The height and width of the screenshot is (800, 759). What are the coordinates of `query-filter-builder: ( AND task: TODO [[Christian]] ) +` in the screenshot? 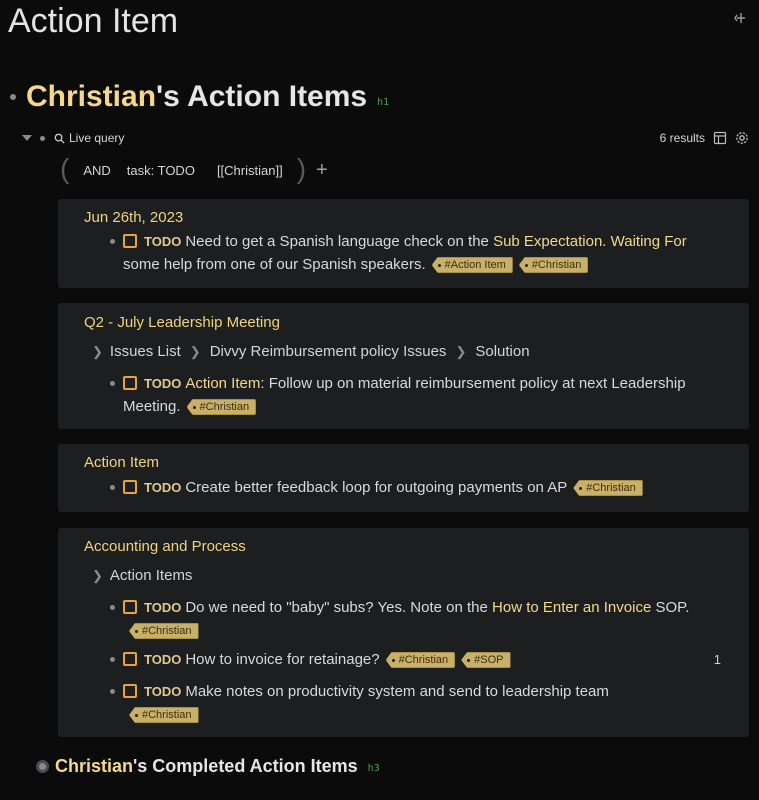 It's located at (194, 168).